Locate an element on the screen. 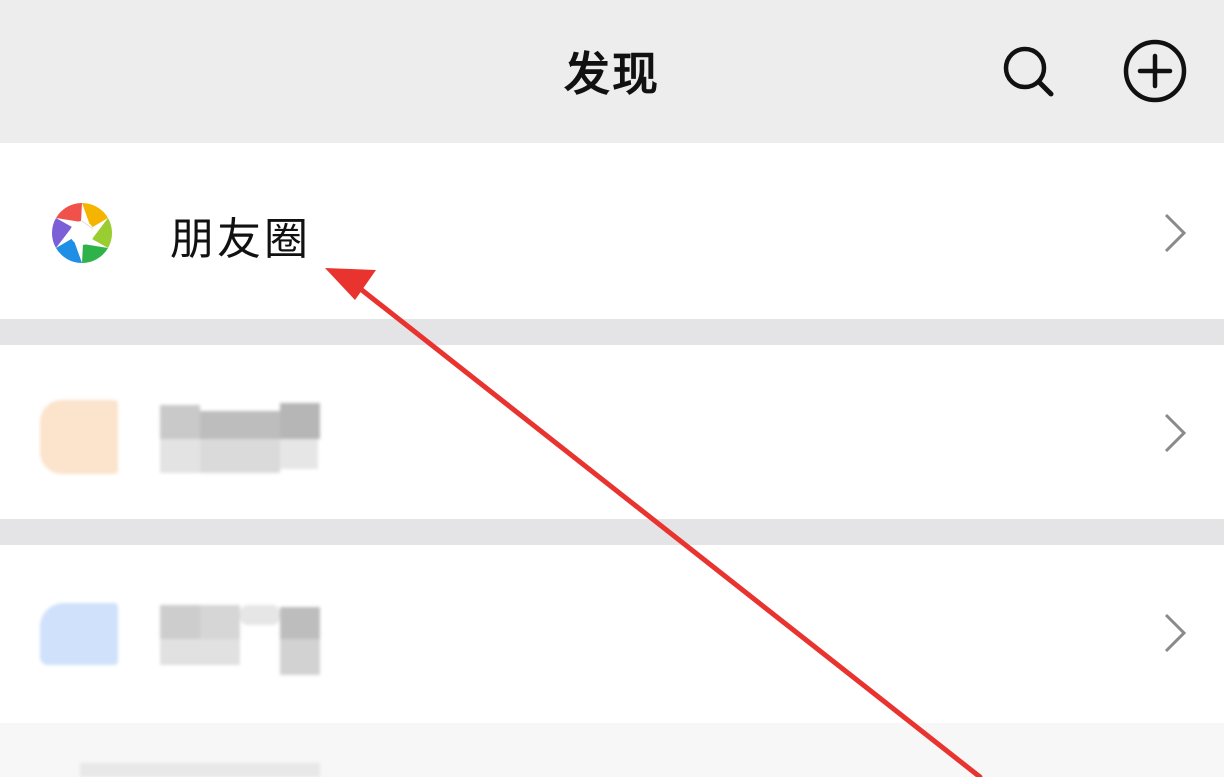 Image resolution: width=1224 pixels, height=777 pixels. search-icon is located at coordinates (1028, 71).